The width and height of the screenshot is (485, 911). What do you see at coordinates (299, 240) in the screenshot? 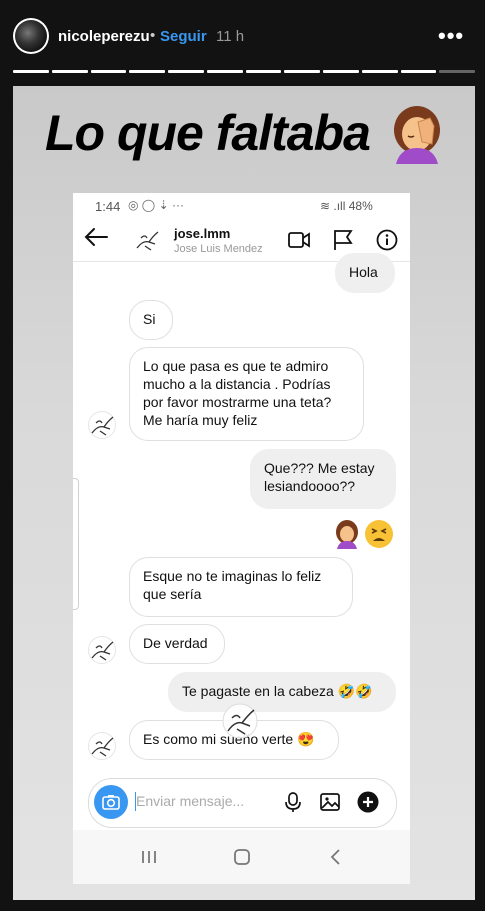
I see `video-call-icon` at bounding box center [299, 240].